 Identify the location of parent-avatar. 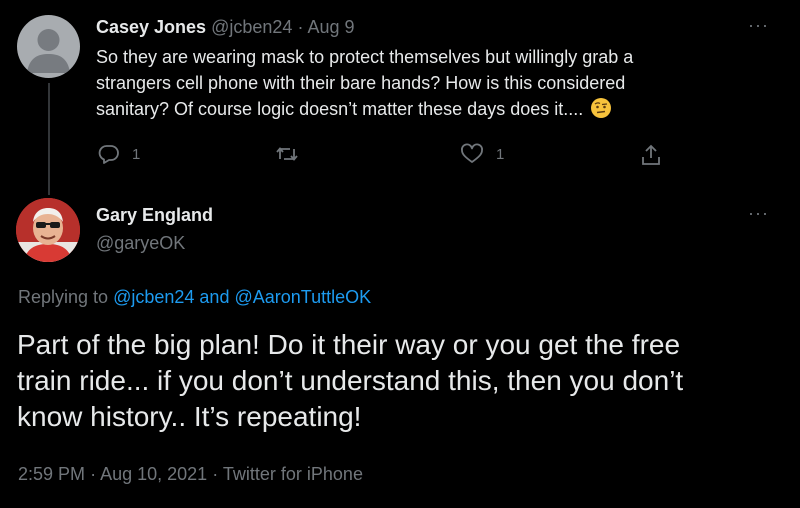
(48, 46).